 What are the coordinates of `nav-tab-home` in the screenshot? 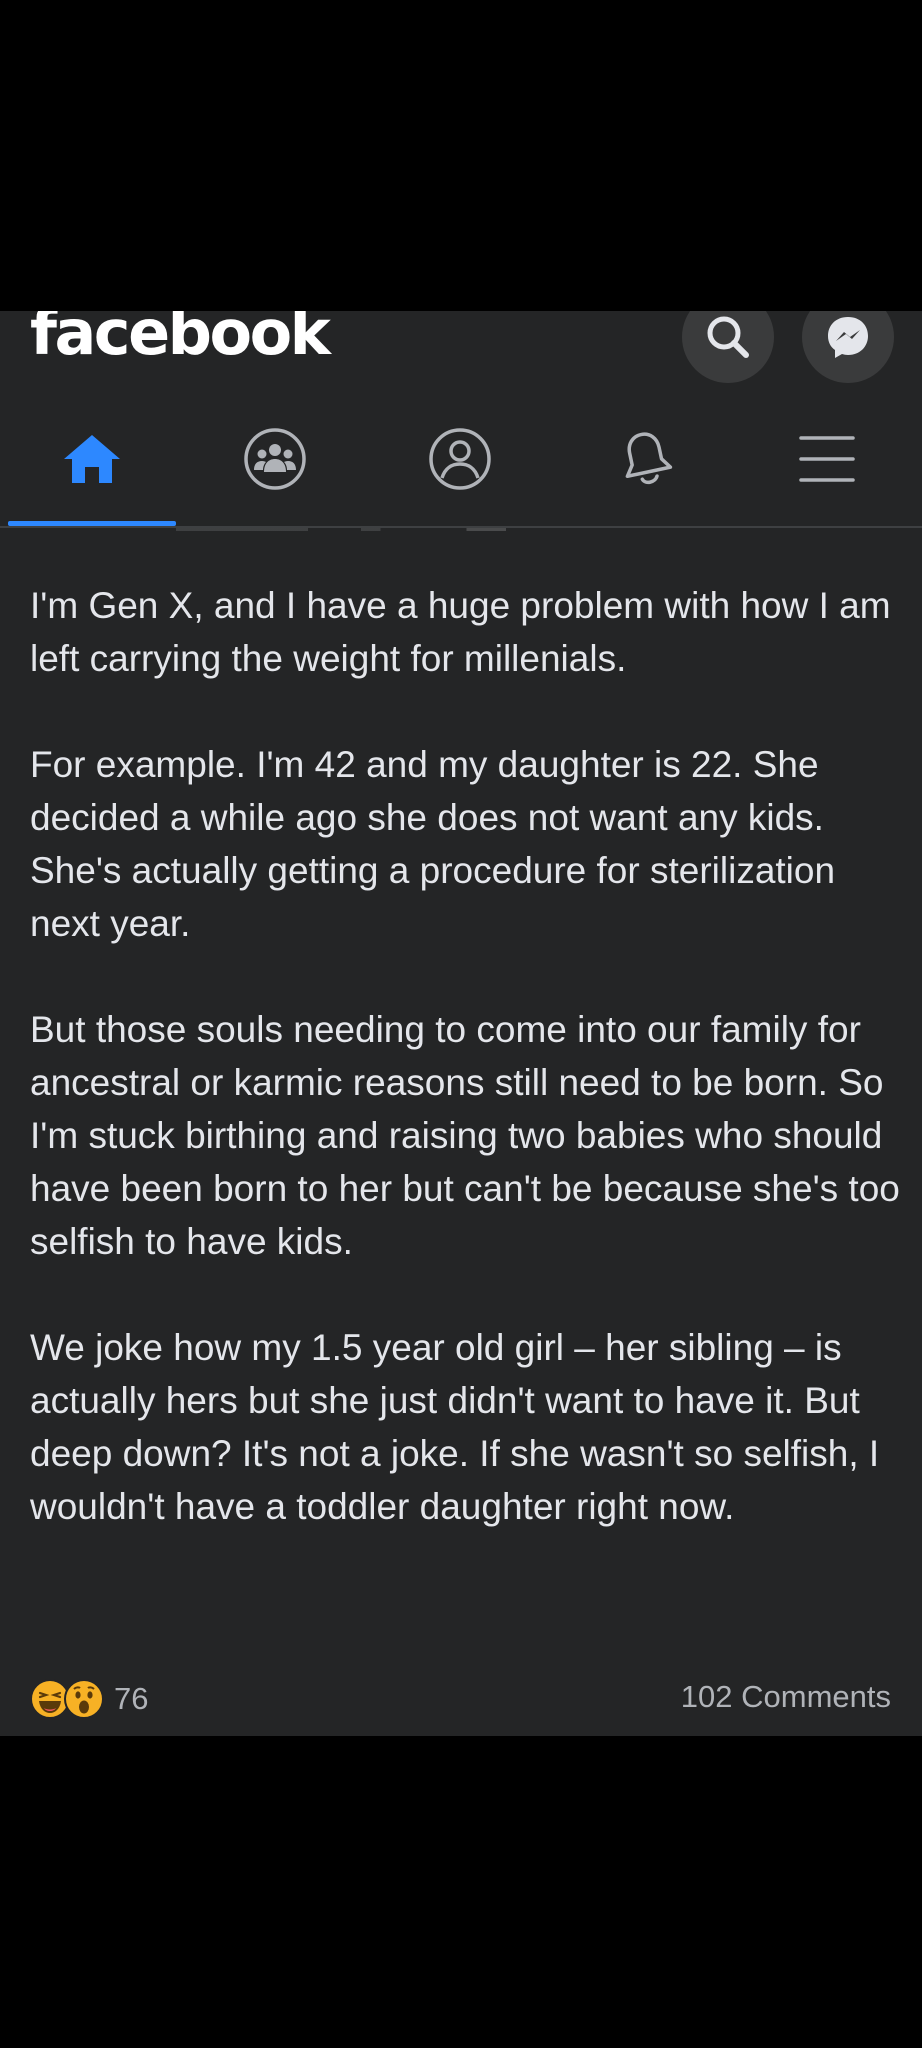 It's located at (92, 459).